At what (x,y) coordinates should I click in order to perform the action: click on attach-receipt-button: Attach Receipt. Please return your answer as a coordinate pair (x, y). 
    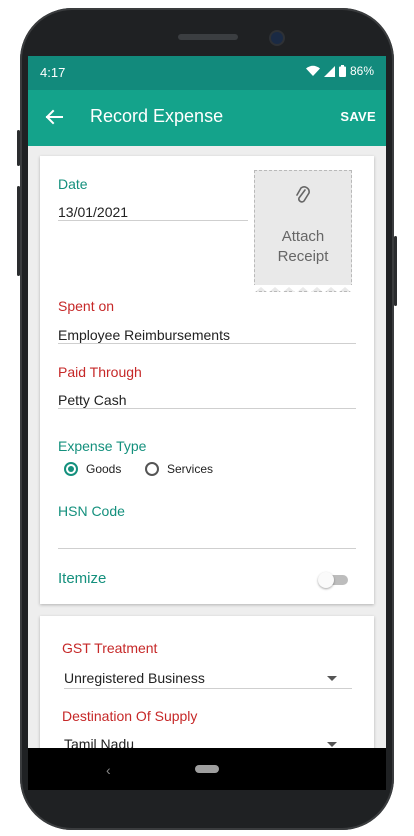
    Looking at the image, I should click on (303, 231).